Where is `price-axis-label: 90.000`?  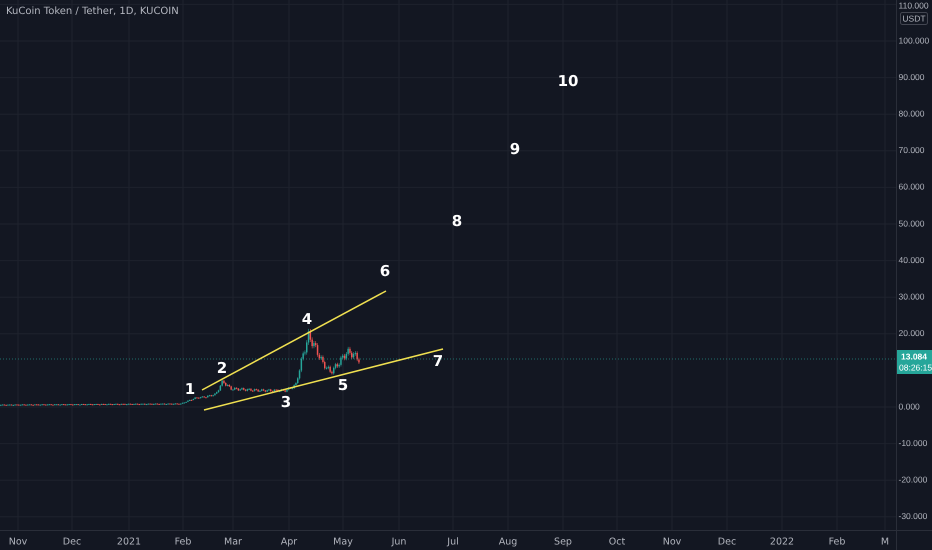
price-axis-label: 90.000 is located at coordinates (911, 77).